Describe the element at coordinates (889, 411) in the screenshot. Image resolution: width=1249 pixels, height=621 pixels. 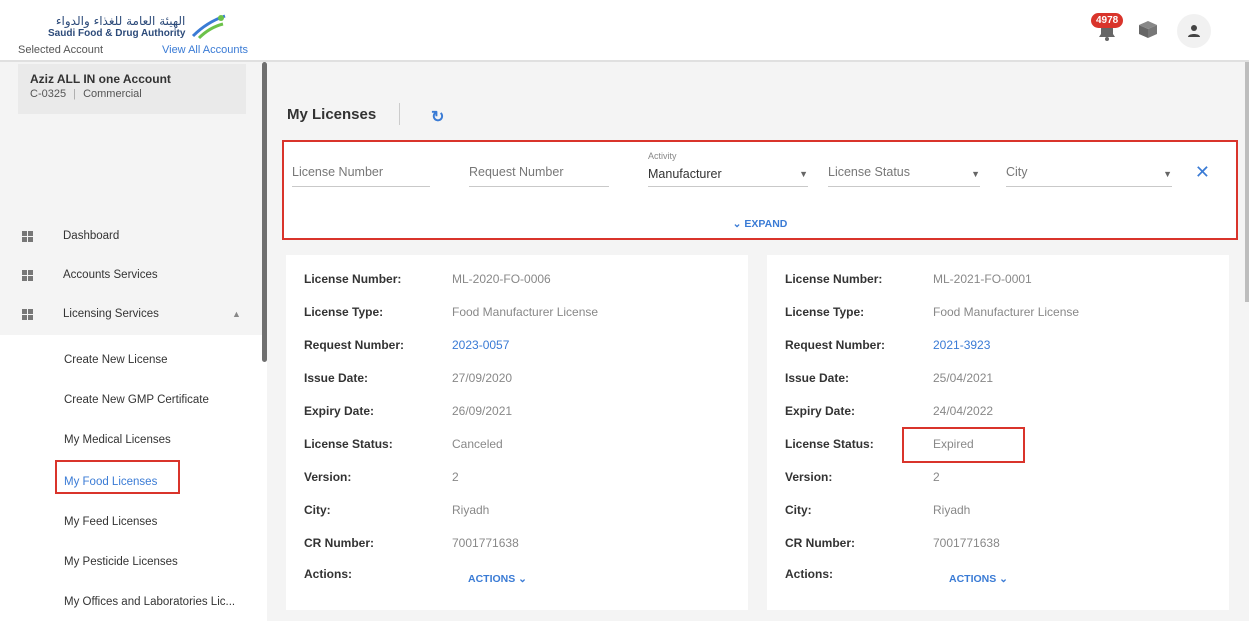
I see `expiry-date-row: Expiry Date: 24/04/2022` at that location.